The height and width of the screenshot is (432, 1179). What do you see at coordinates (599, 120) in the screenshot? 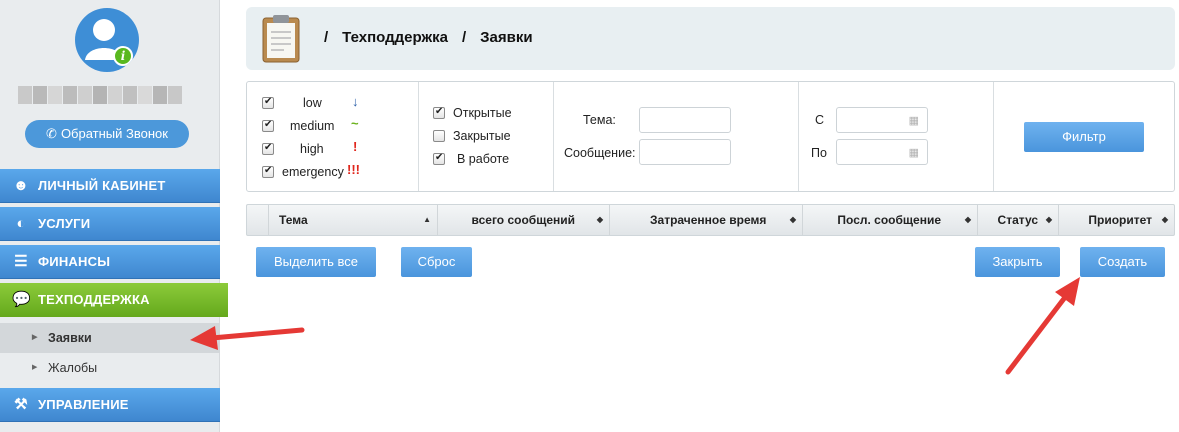
I see `theme-label: Тема:` at bounding box center [599, 120].